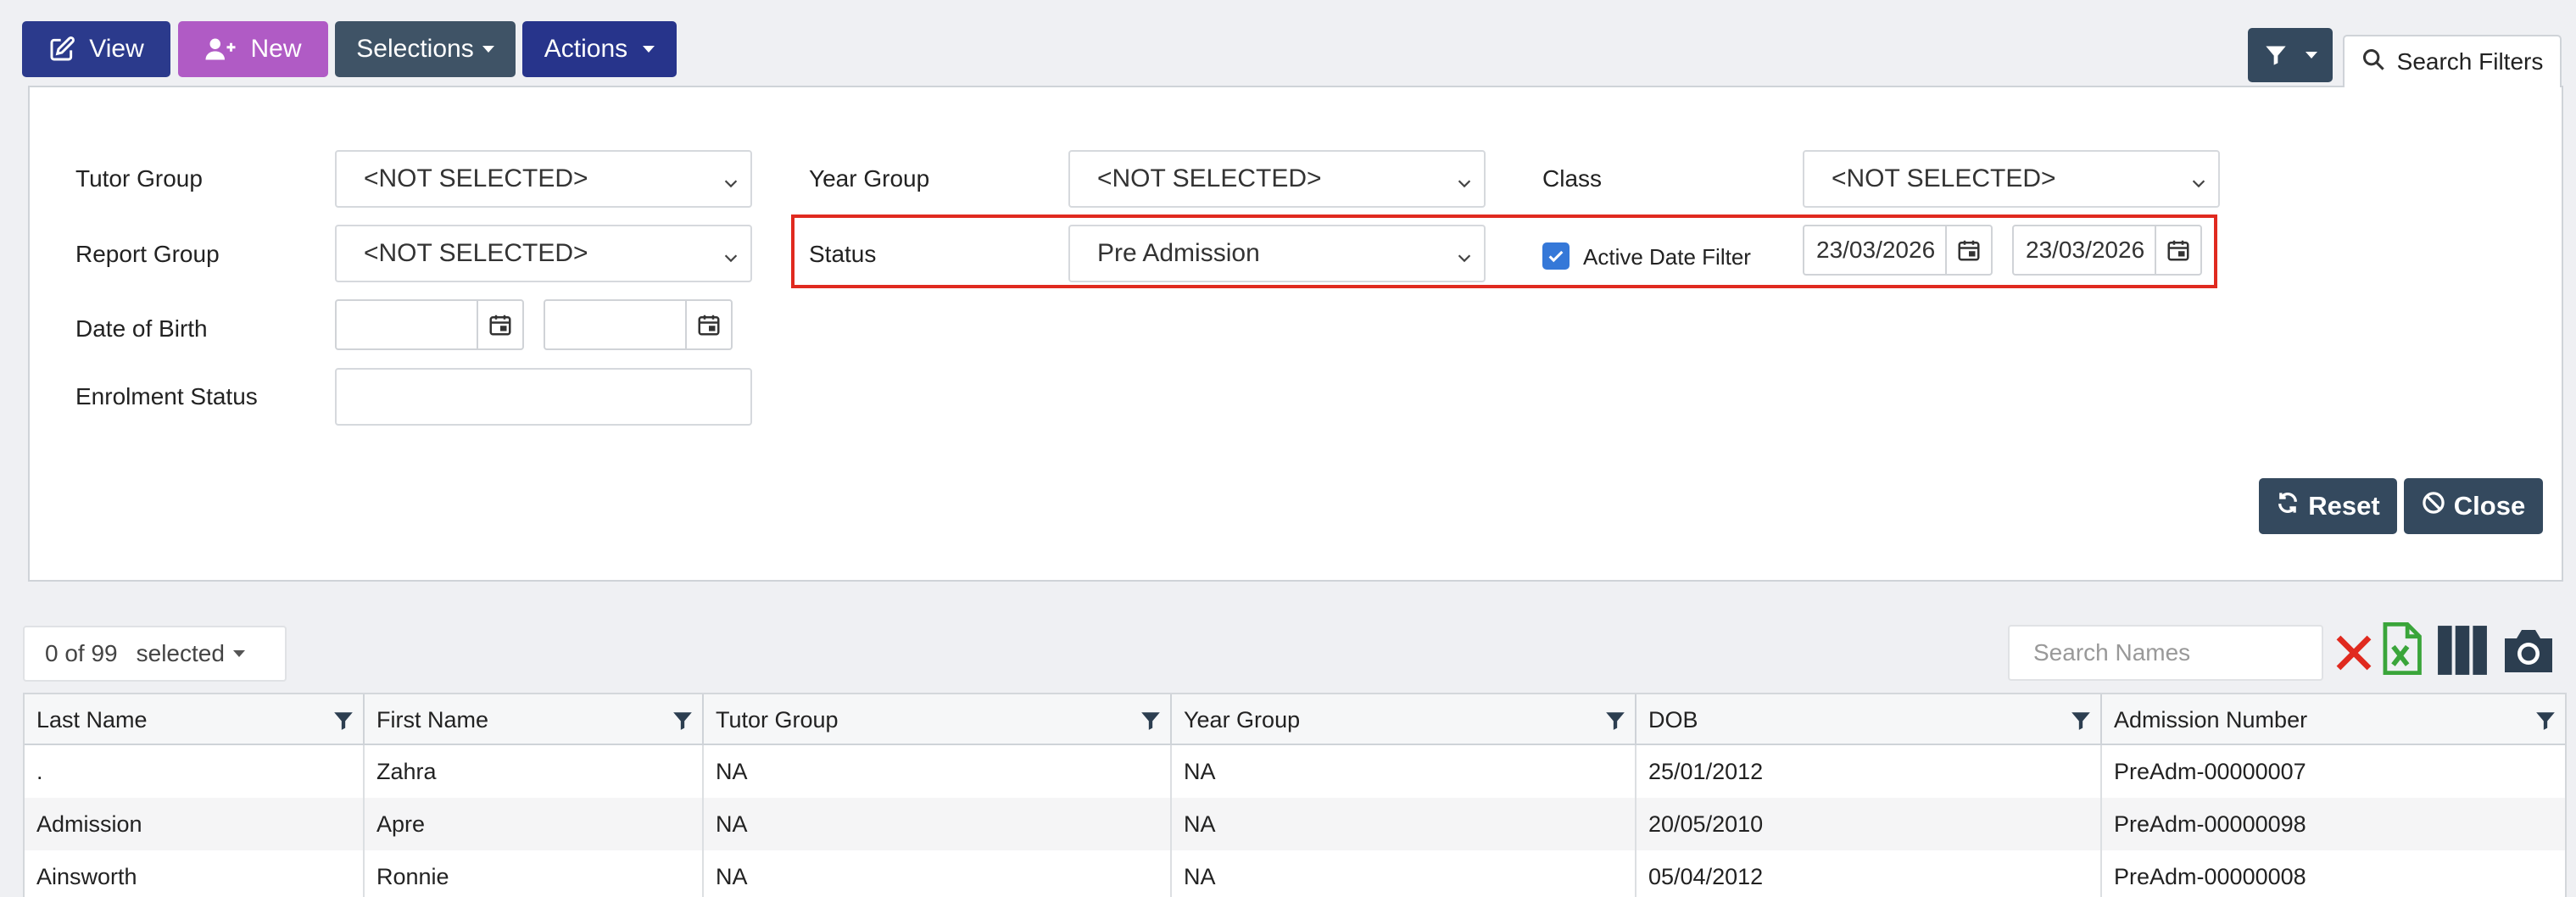 Image resolution: width=2576 pixels, height=897 pixels. What do you see at coordinates (2433, 506) in the screenshot?
I see `ban-icon` at bounding box center [2433, 506].